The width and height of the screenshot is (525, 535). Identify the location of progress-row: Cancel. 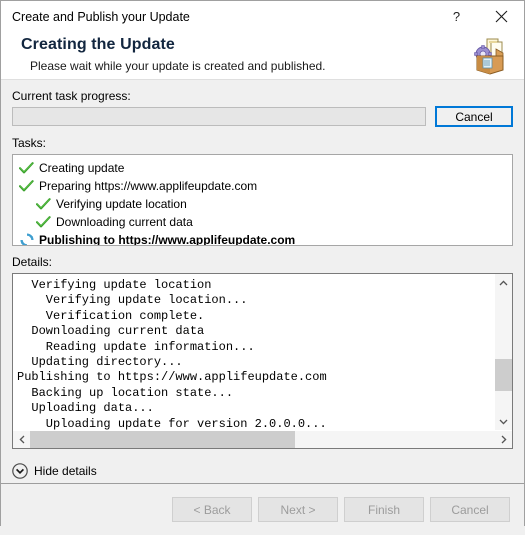
(262, 116).